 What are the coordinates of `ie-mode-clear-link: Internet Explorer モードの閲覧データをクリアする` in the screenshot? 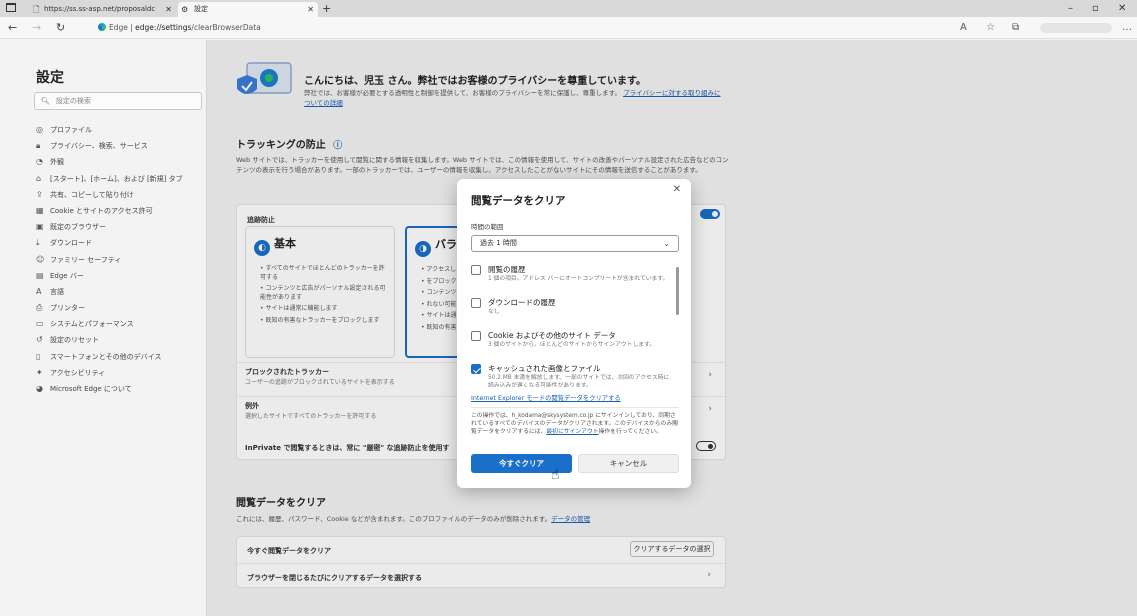 It's located at (546, 397).